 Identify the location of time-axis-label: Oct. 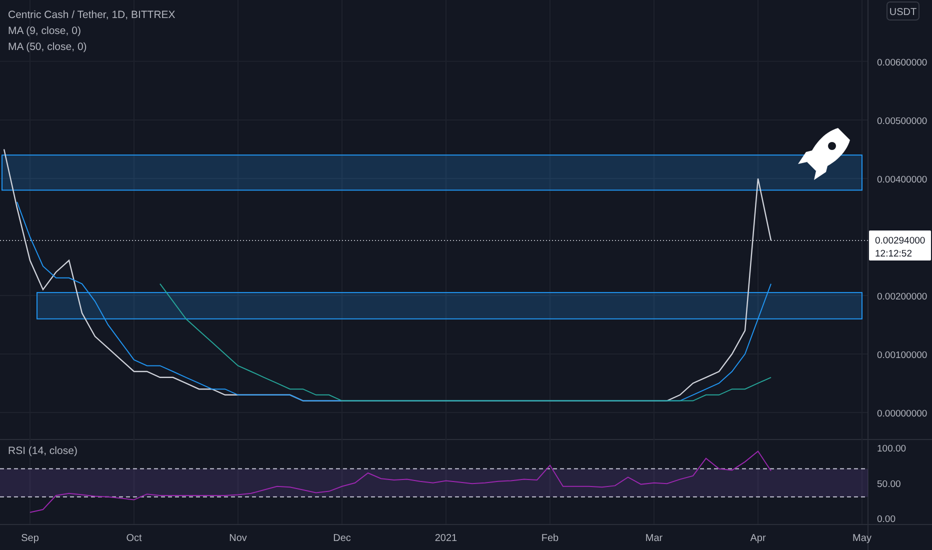
(134, 538).